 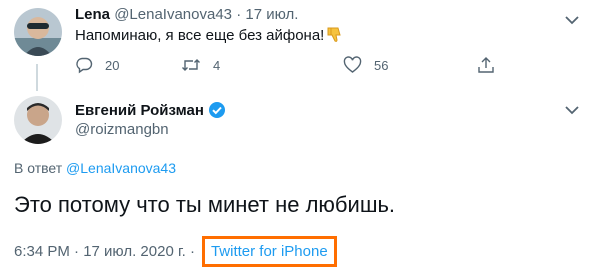 What do you see at coordinates (334, 34) in the screenshot?
I see `thumbs-down-icon` at bounding box center [334, 34].